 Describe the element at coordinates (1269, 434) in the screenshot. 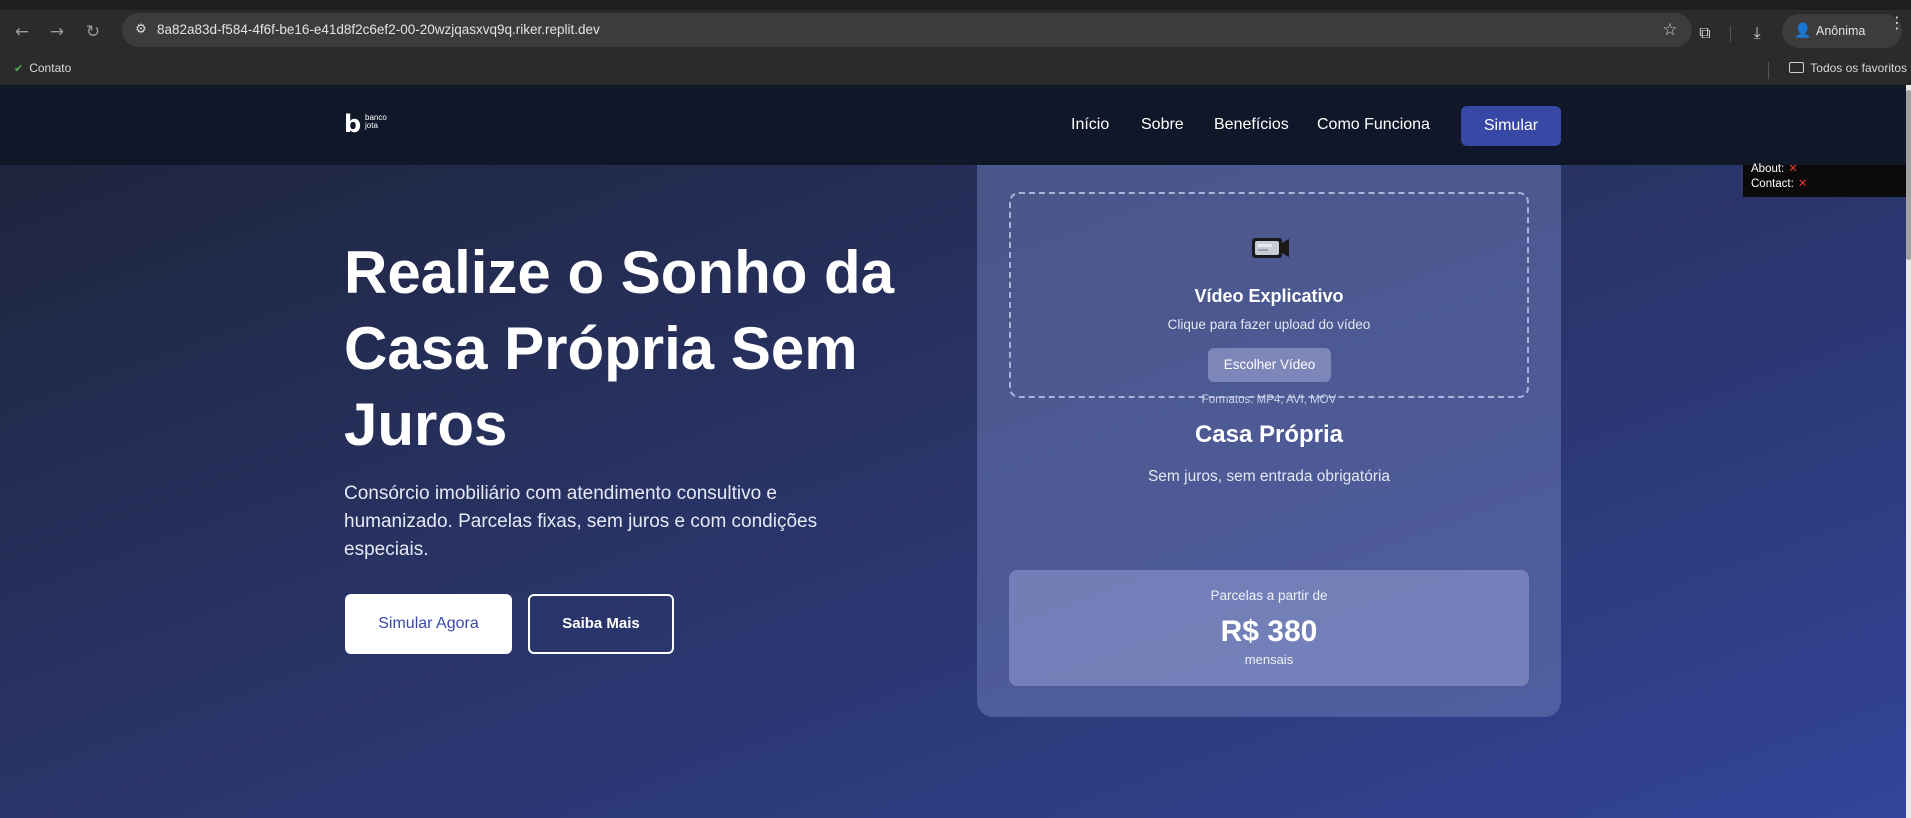

I see `card-title: Casa Própria` at that location.